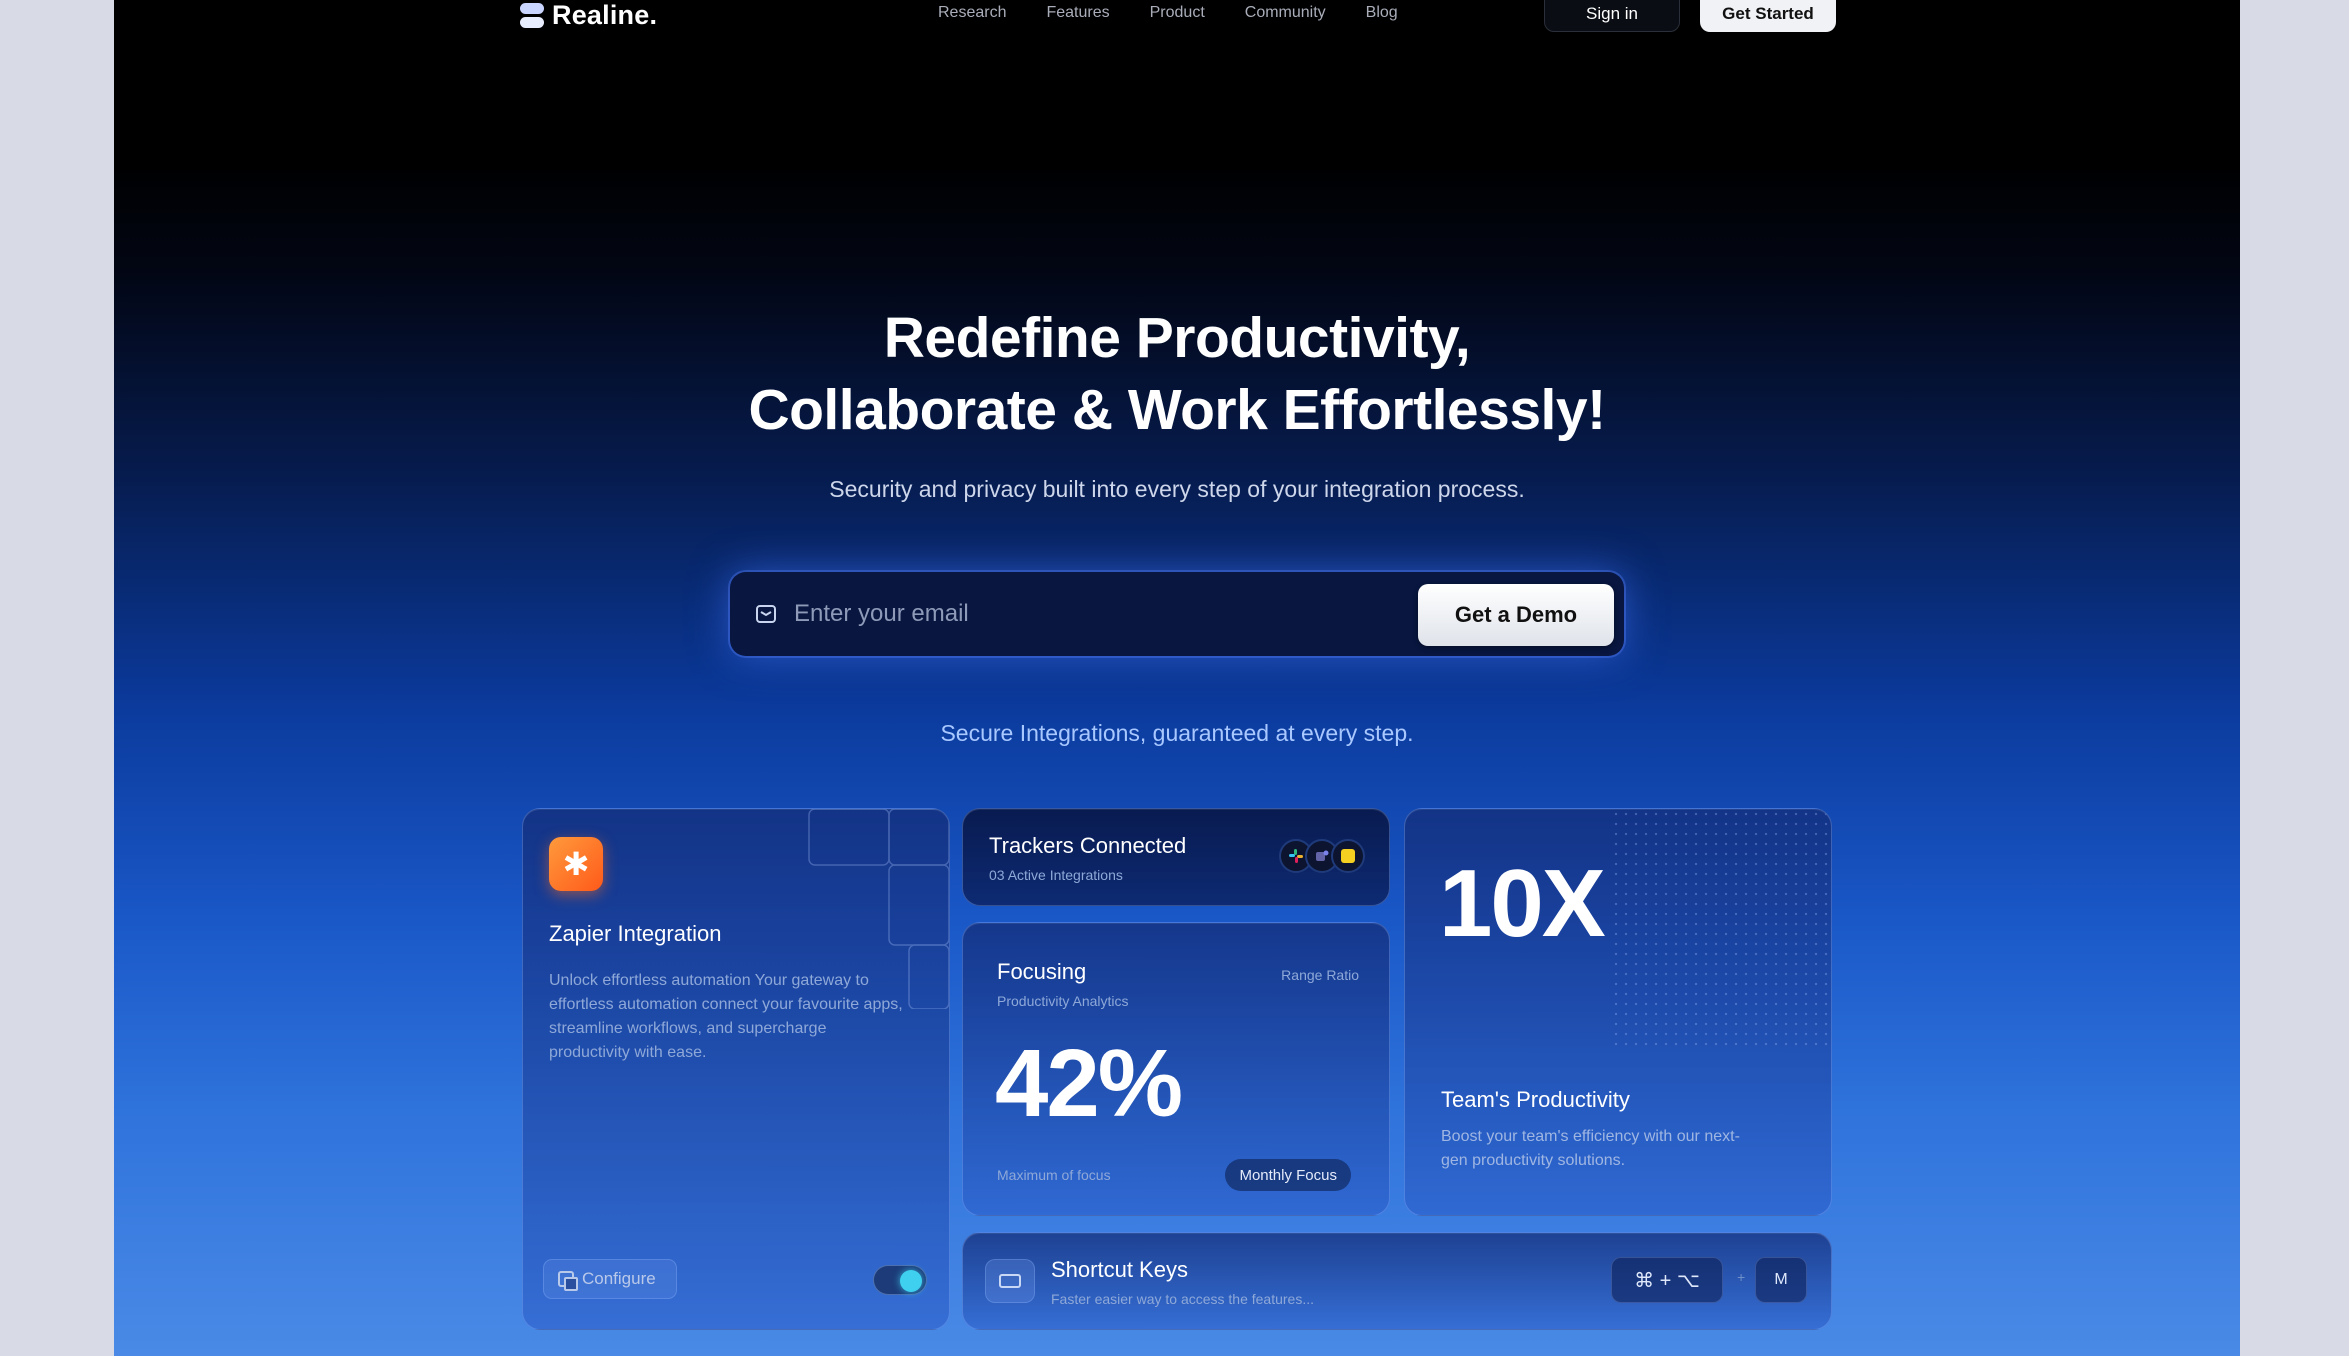 The width and height of the screenshot is (2349, 1356). Describe the element at coordinates (568, 1281) in the screenshot. I see `configure-icon` at that location.